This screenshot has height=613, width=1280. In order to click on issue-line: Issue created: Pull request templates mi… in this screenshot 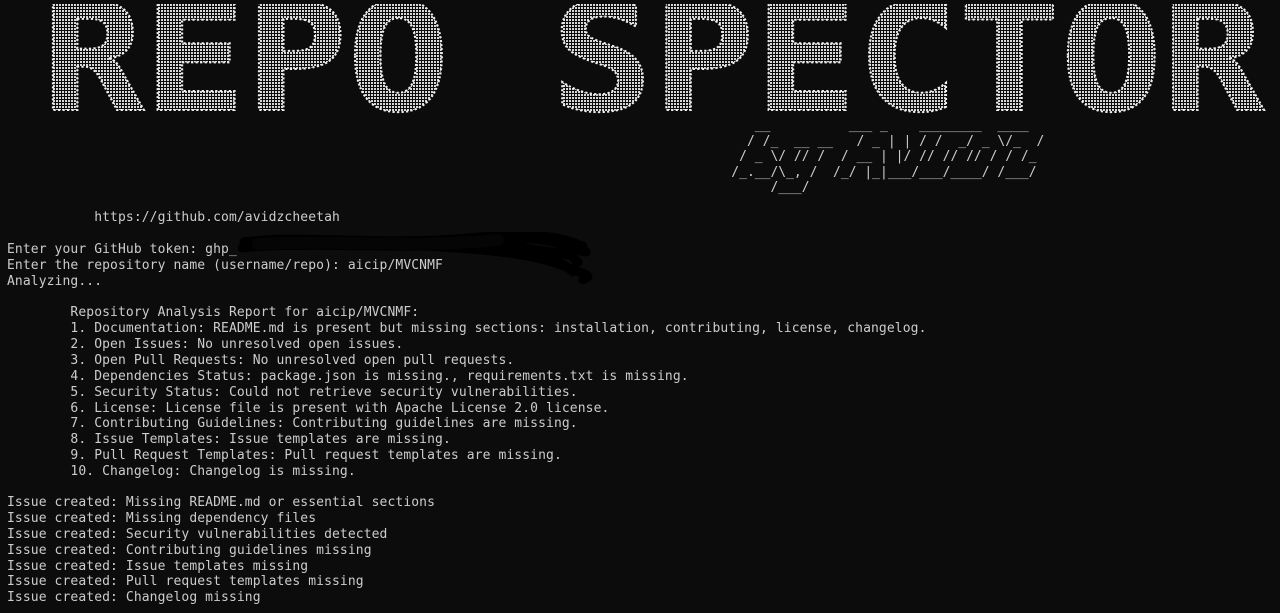, I will do `click(185, 581)`.